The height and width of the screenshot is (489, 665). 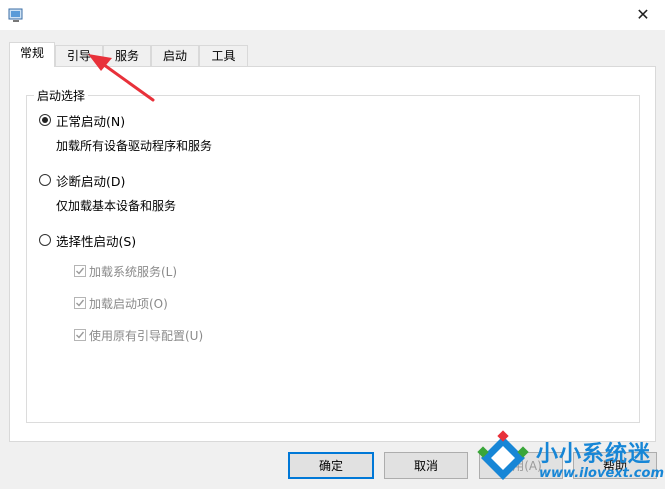 What do you see at coordinates (79, 55) in the screenshot?
I see `tab-boot: 引导` at bounding box center [79, 55].